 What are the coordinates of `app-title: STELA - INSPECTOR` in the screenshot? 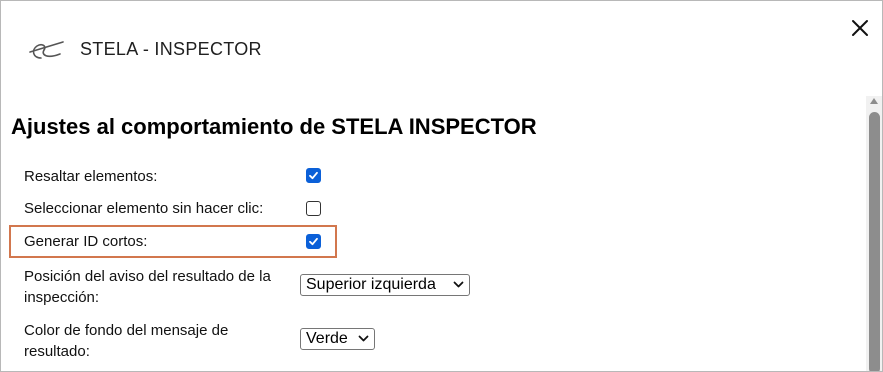 It's located at (171, 49).